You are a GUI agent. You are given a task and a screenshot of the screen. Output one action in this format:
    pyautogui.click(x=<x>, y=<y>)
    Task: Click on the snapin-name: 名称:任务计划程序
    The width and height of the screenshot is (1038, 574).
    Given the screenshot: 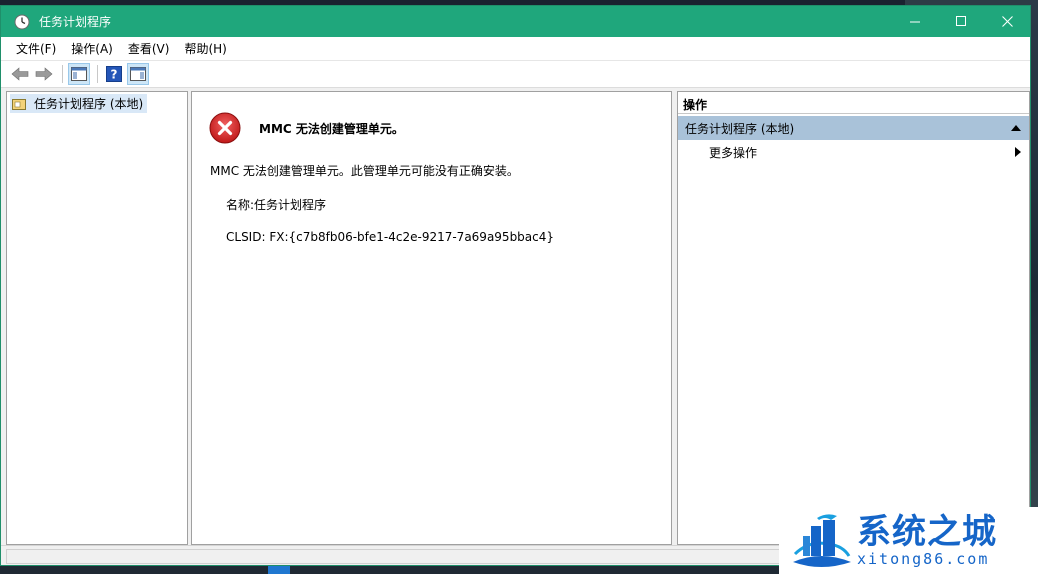 What is the action you would take?
    pyautogui.click(x=276, y=205)
    